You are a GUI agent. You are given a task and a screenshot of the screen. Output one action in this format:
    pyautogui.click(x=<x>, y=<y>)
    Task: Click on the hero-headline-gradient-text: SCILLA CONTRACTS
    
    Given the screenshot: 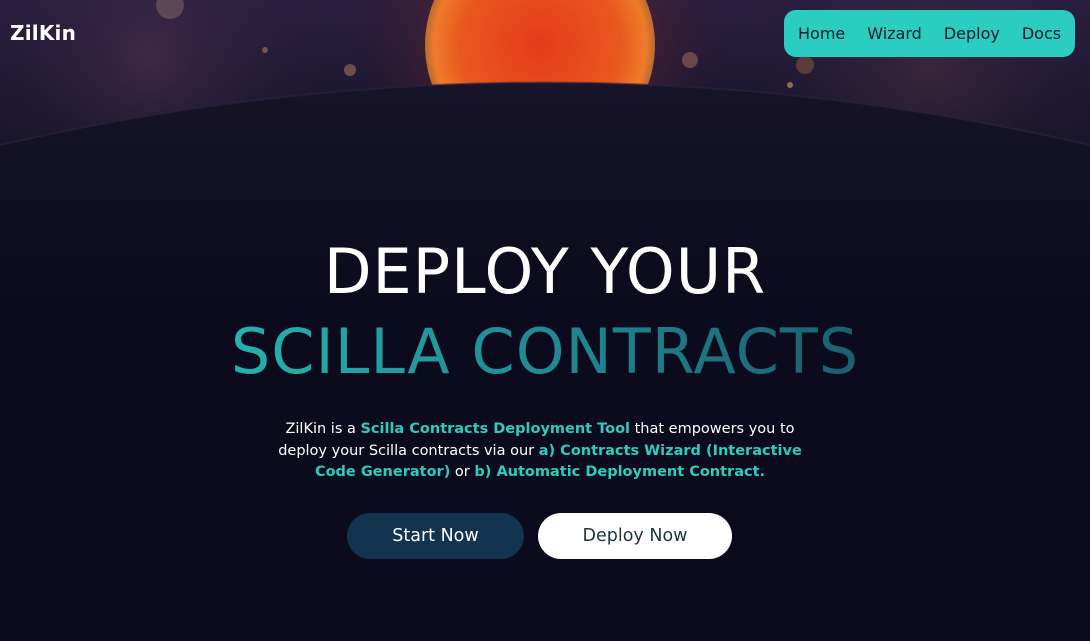 What is the action you would take?
    pyautogui.click(x=545, y=351)
    